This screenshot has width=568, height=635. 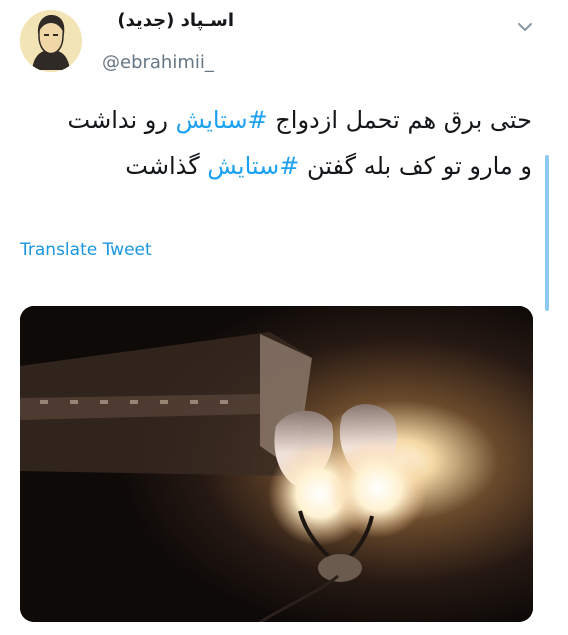 What do you see at coordinates (121, 120) in the screenshot?
I see `tweet-text-segment: رو نداشت` at bounding box center [121, 120].